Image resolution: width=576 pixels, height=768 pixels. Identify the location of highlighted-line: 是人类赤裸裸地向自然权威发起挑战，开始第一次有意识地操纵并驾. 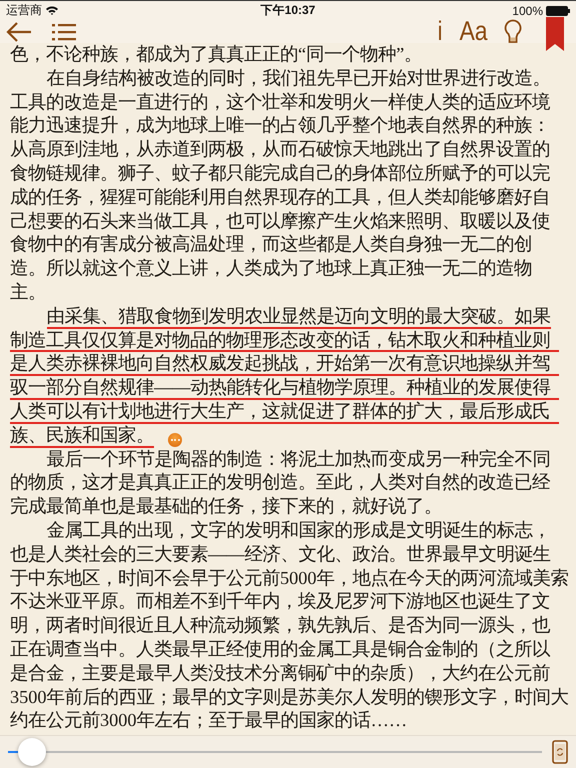
(284, 364).